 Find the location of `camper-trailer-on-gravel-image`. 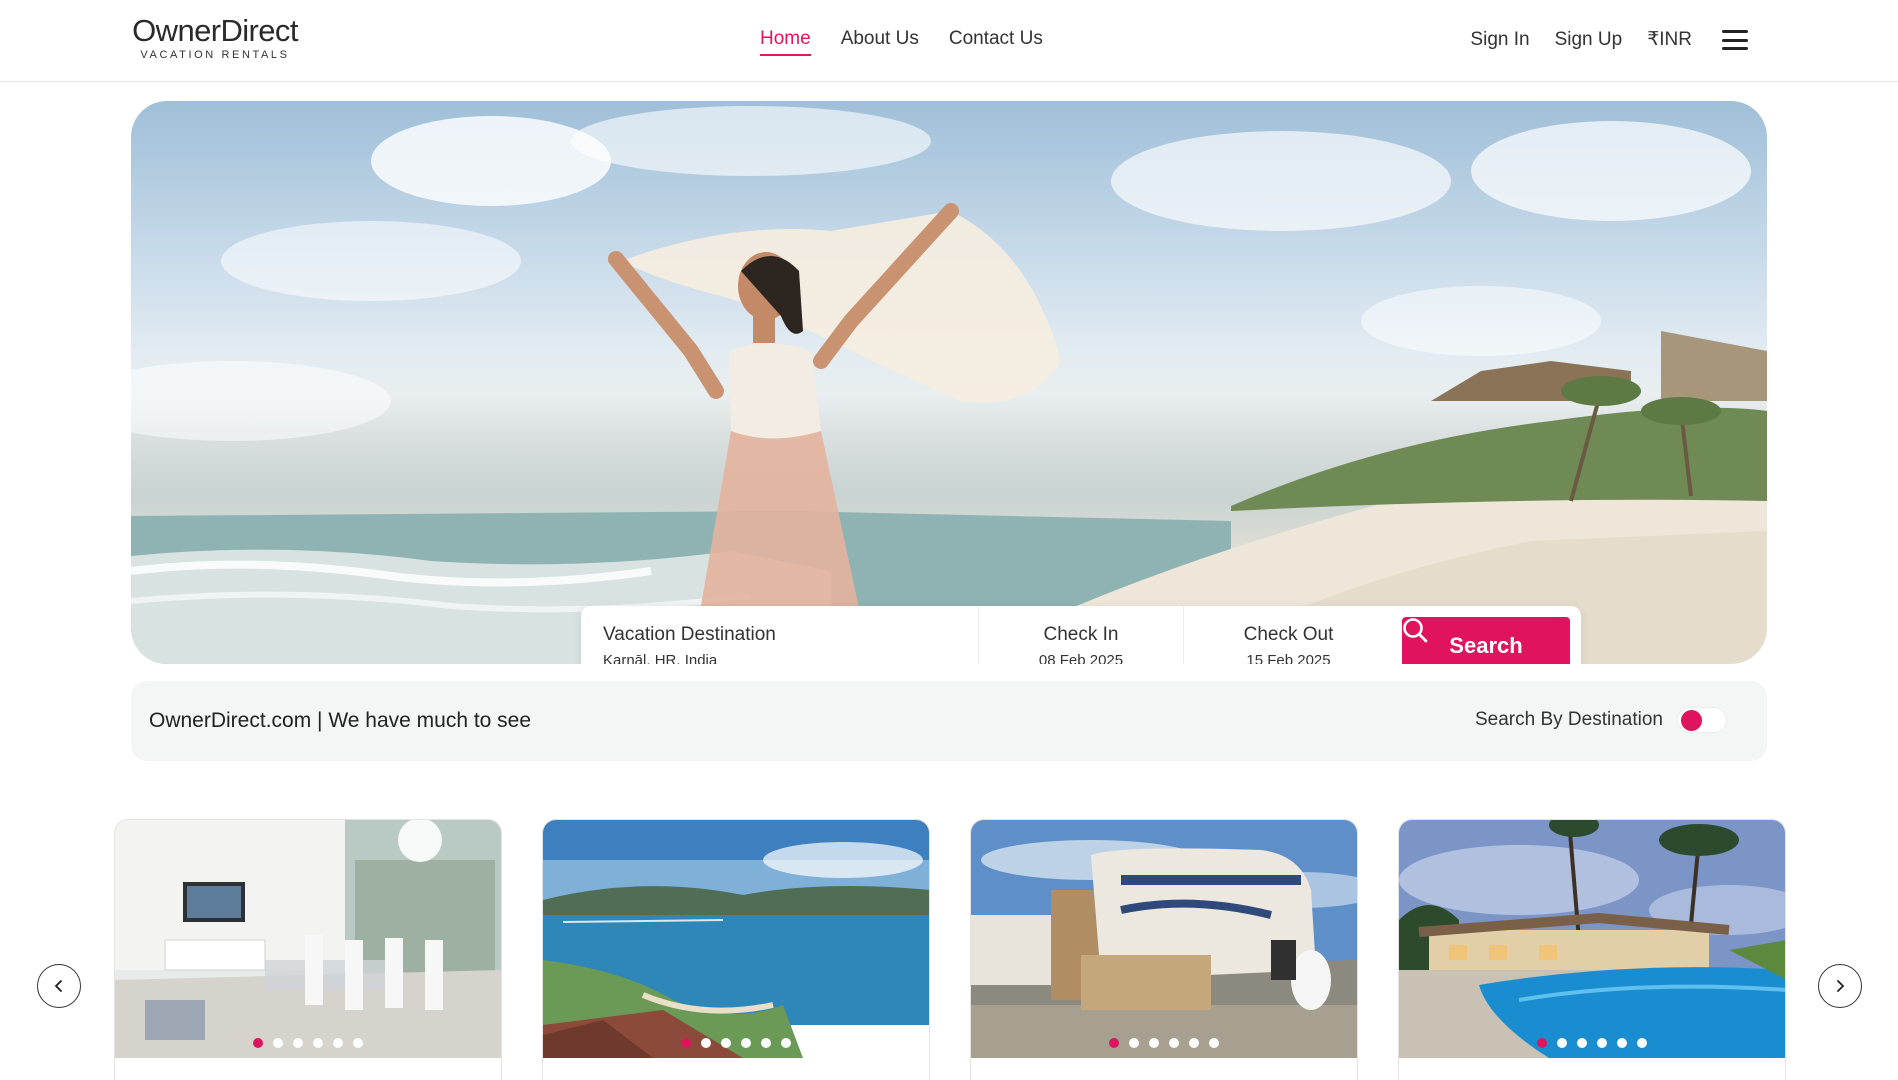

camper-trailer-on-gravel-image is located at coordinates (1164, 939).